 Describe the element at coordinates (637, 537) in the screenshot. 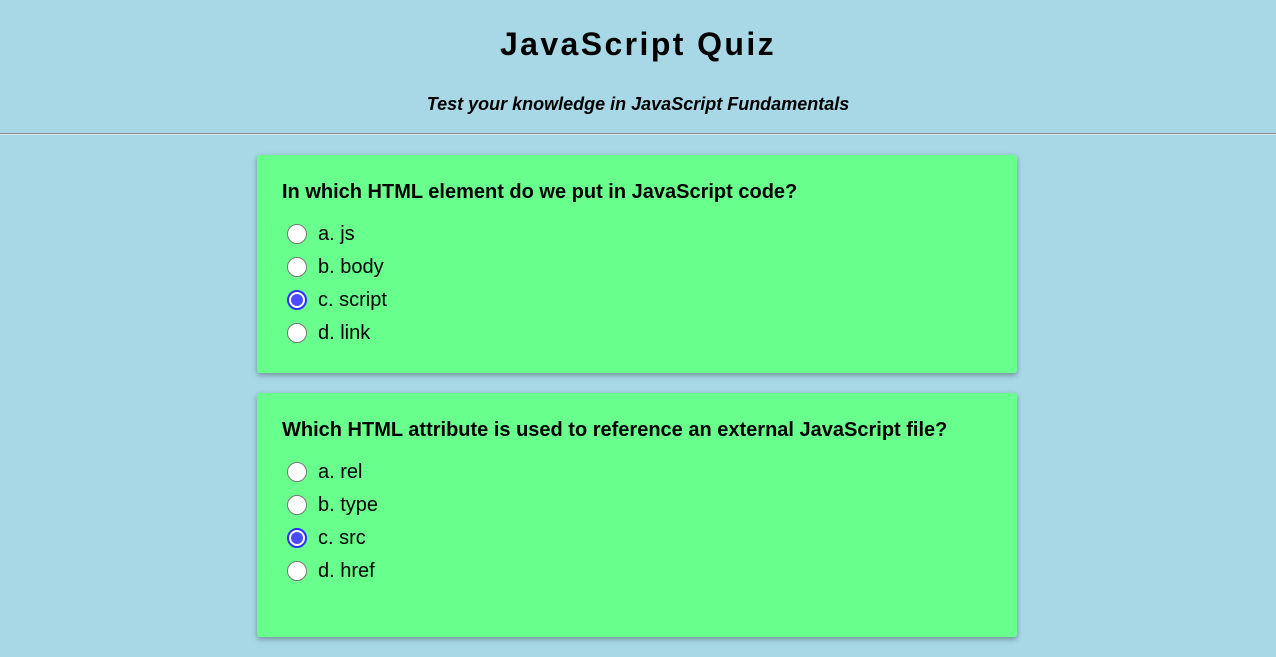

I see `option-c: c. src` at that location.